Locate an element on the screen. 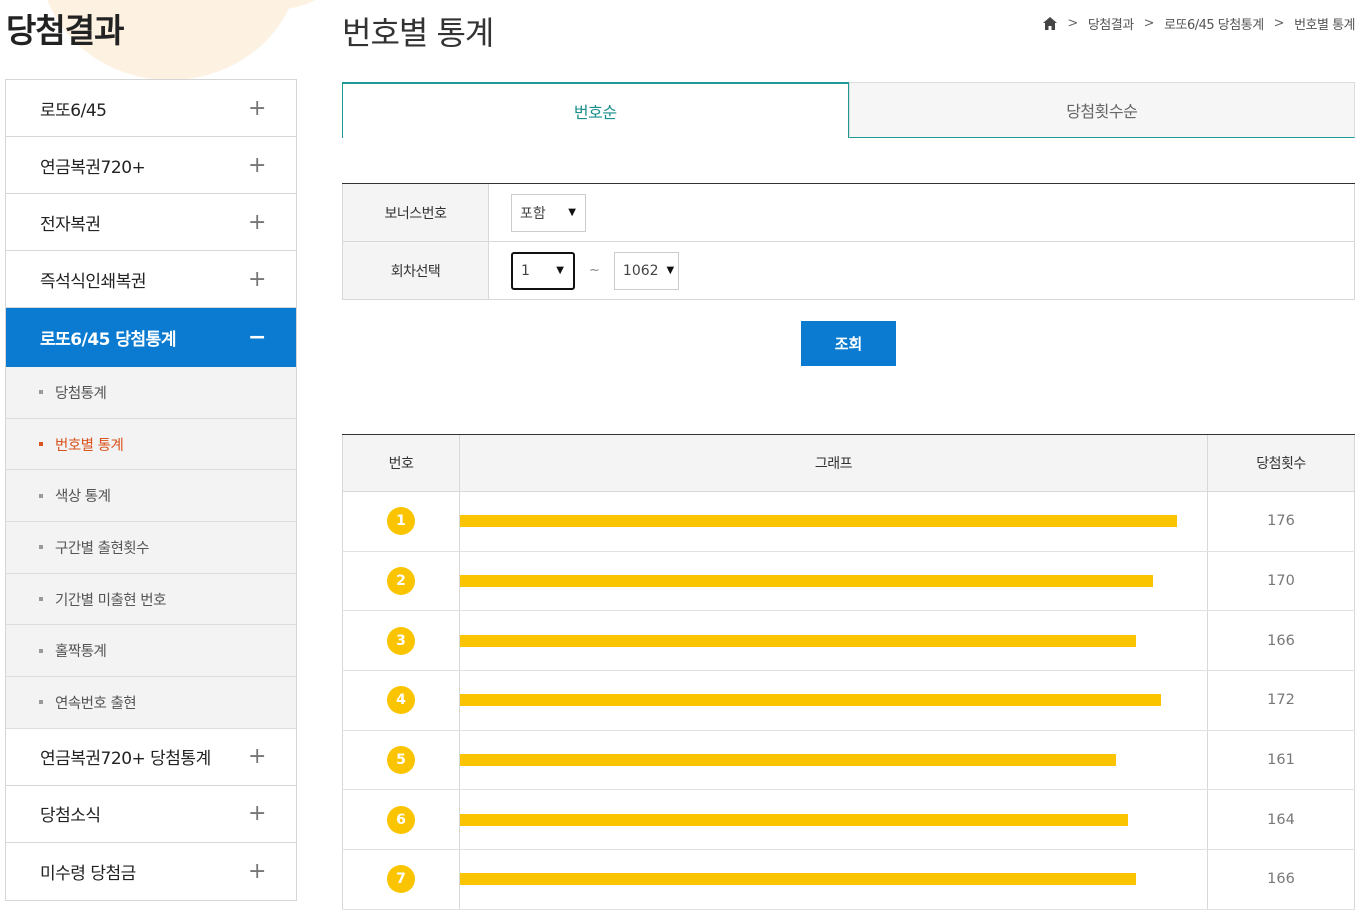 This screenshot has width=1360, height=916. round-from-value: 1 is located at coordinates (525, 270).